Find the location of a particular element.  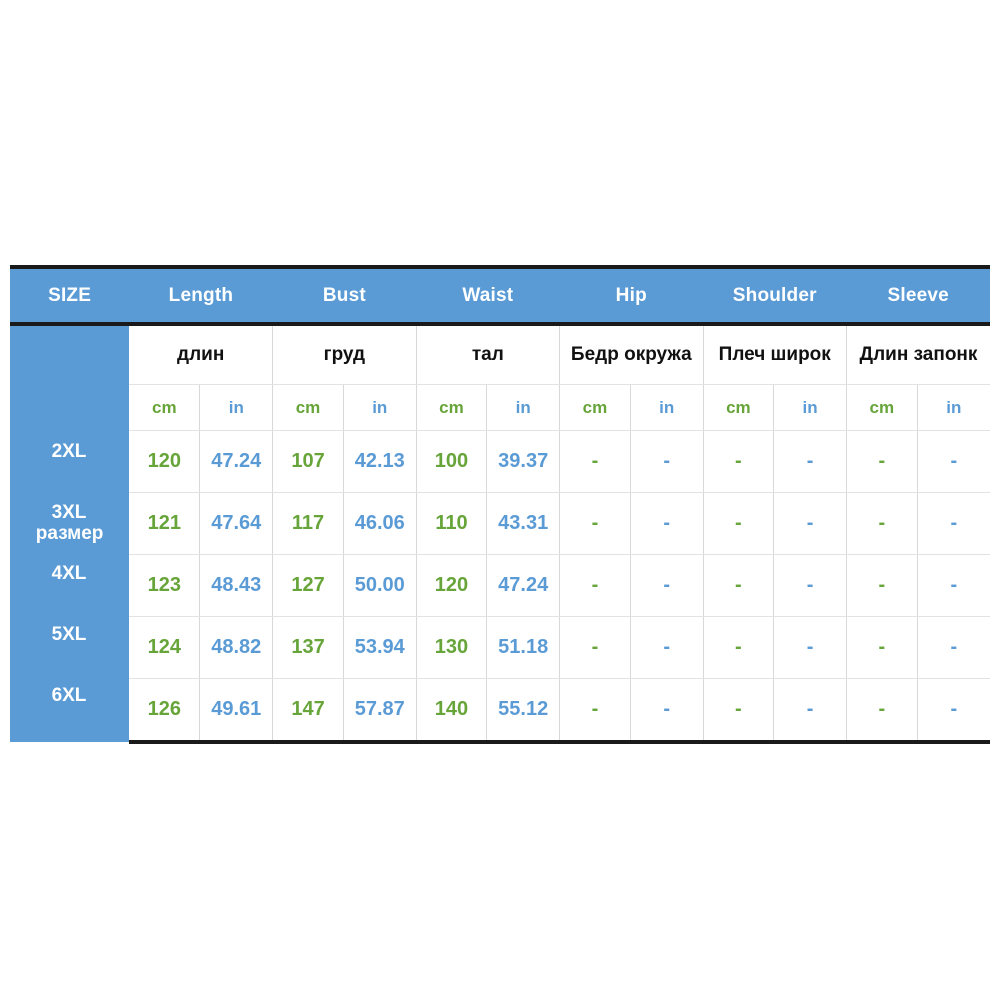

cell-length-cm: 124 is located at coordinates (165, 647).